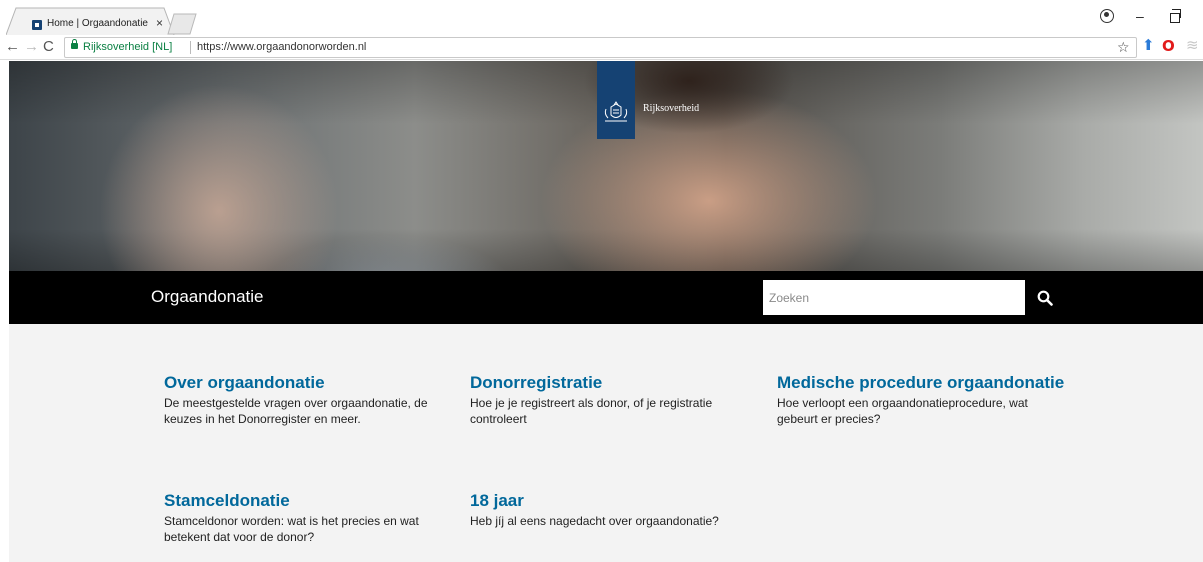 This screenshot has width=1203, height=562. What do you see at coordinates (616, 111) in the screenshot?
I see `coat-of-arms-icon` at bounding box center [616, 111].